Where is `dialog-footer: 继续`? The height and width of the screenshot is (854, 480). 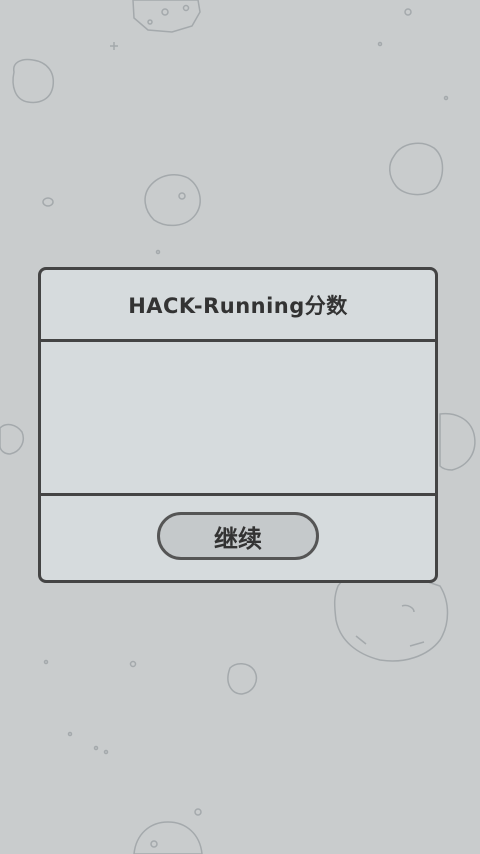
dialog-footer: 继续 is located at coordinates (238, 538).